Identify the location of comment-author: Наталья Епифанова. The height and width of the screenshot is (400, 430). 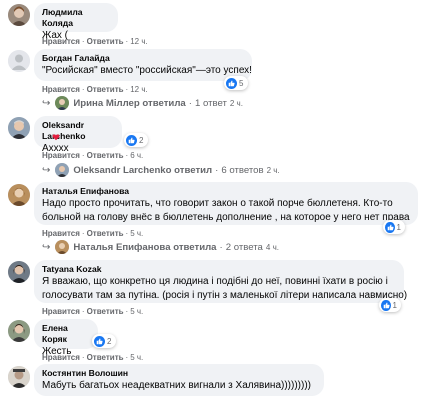
(225, 191).